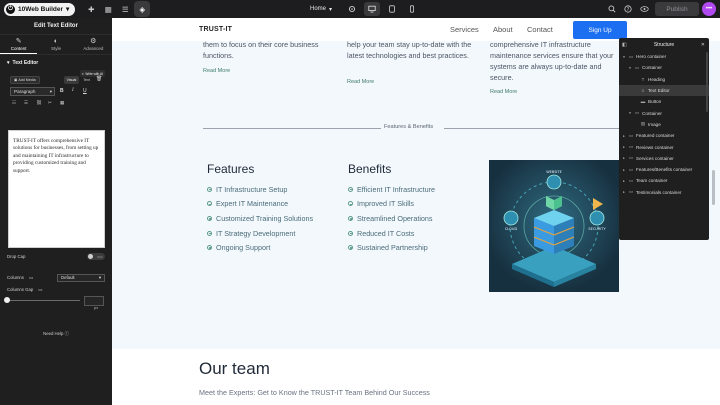 This screenshot has width=720, height=405. What do you see at coordinates (39, 103) in the screenshot?
I see `link-icon: ⛓` at bounding box center [39, 103].